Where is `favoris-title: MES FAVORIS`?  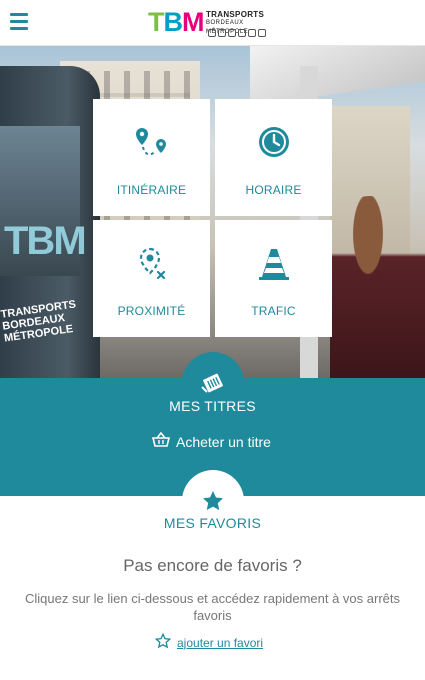
favoris-title: MES FAVORIS is located at coordinates (212, 523).